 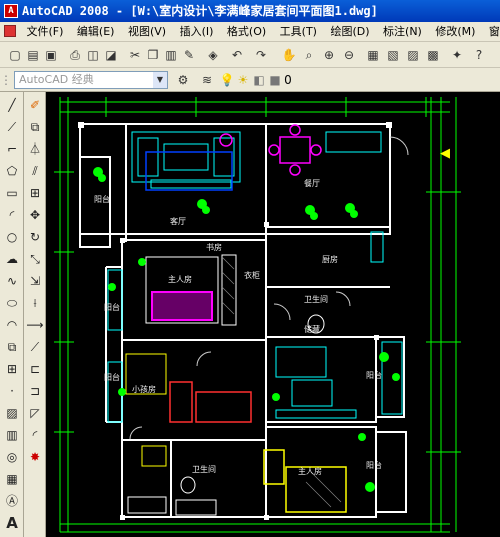 What do you see at coordinates (10, 31) in the screenshot?
I see `document-icon` at bounding box center [10, 31].